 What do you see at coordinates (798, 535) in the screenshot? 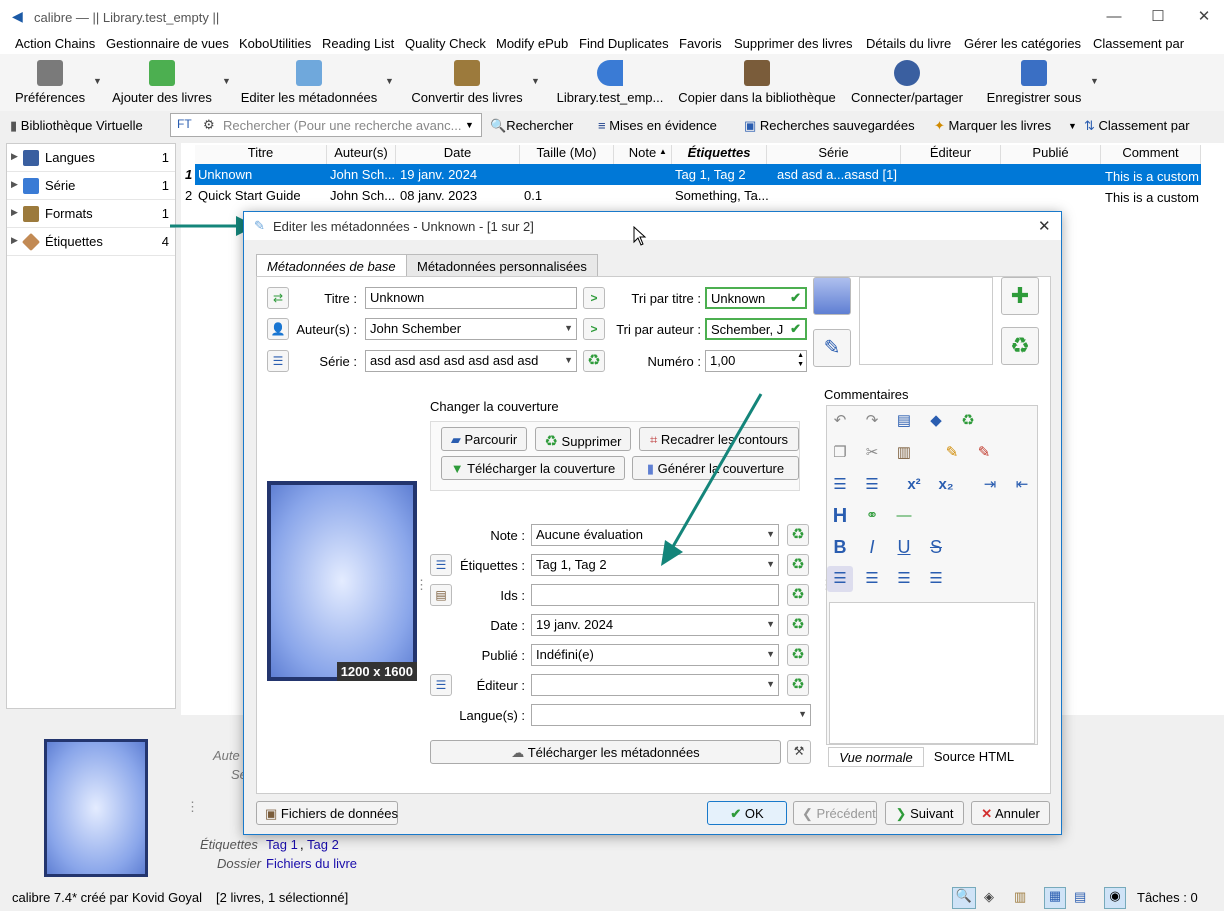
I see `clear-rating-icon: ♻` at bounding box center [798, 535].